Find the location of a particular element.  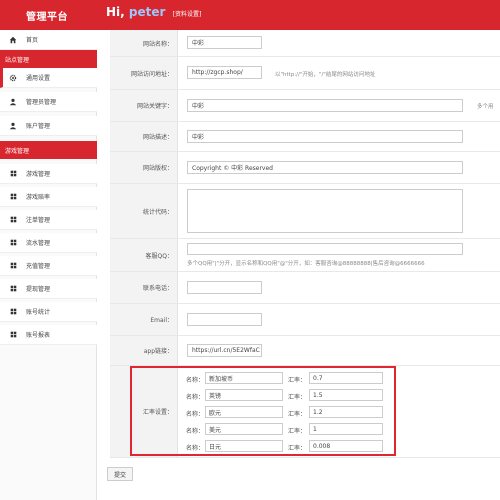

sidebar-item-label: 账号统计 is located at coordinates (38, 312).